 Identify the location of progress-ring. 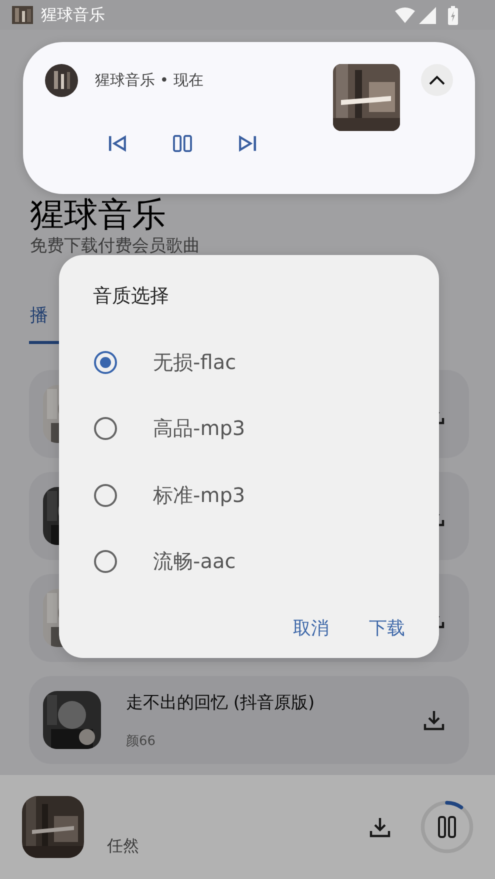
(447, 827).